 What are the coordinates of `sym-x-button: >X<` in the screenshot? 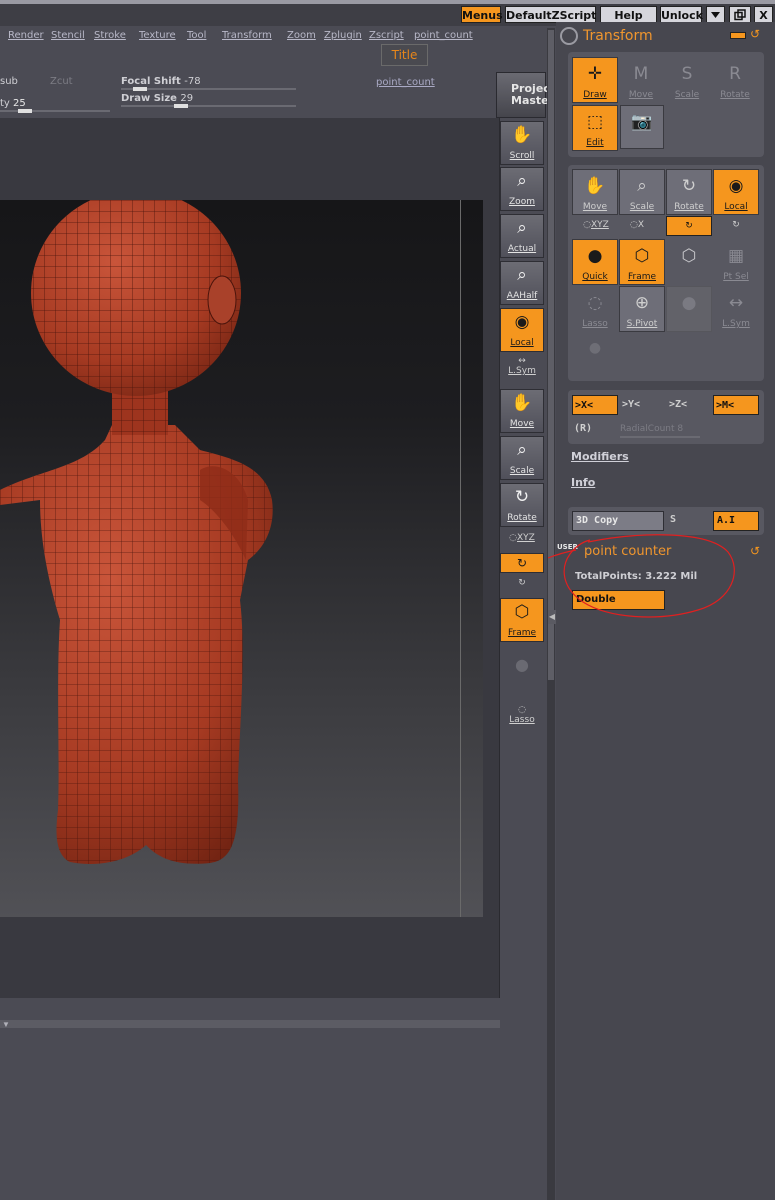 It's located at (595, 405).